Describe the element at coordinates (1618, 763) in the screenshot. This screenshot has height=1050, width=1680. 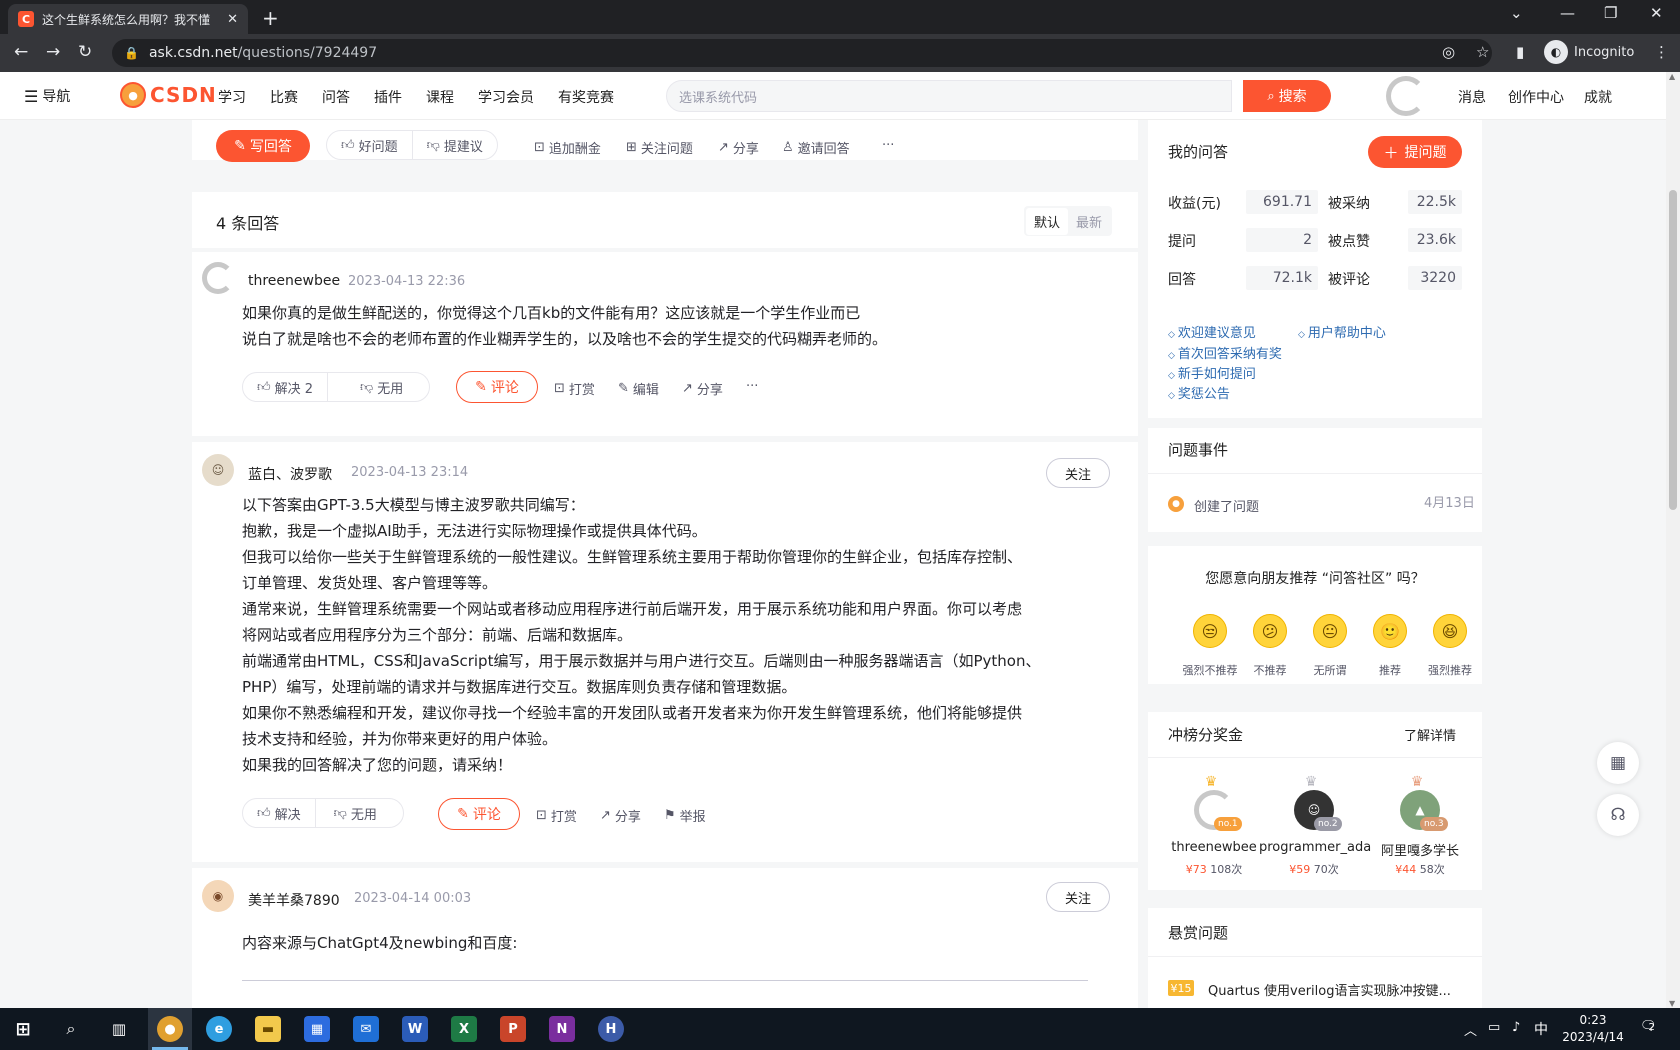
I see `qr-code-icon: ▦` at that location.